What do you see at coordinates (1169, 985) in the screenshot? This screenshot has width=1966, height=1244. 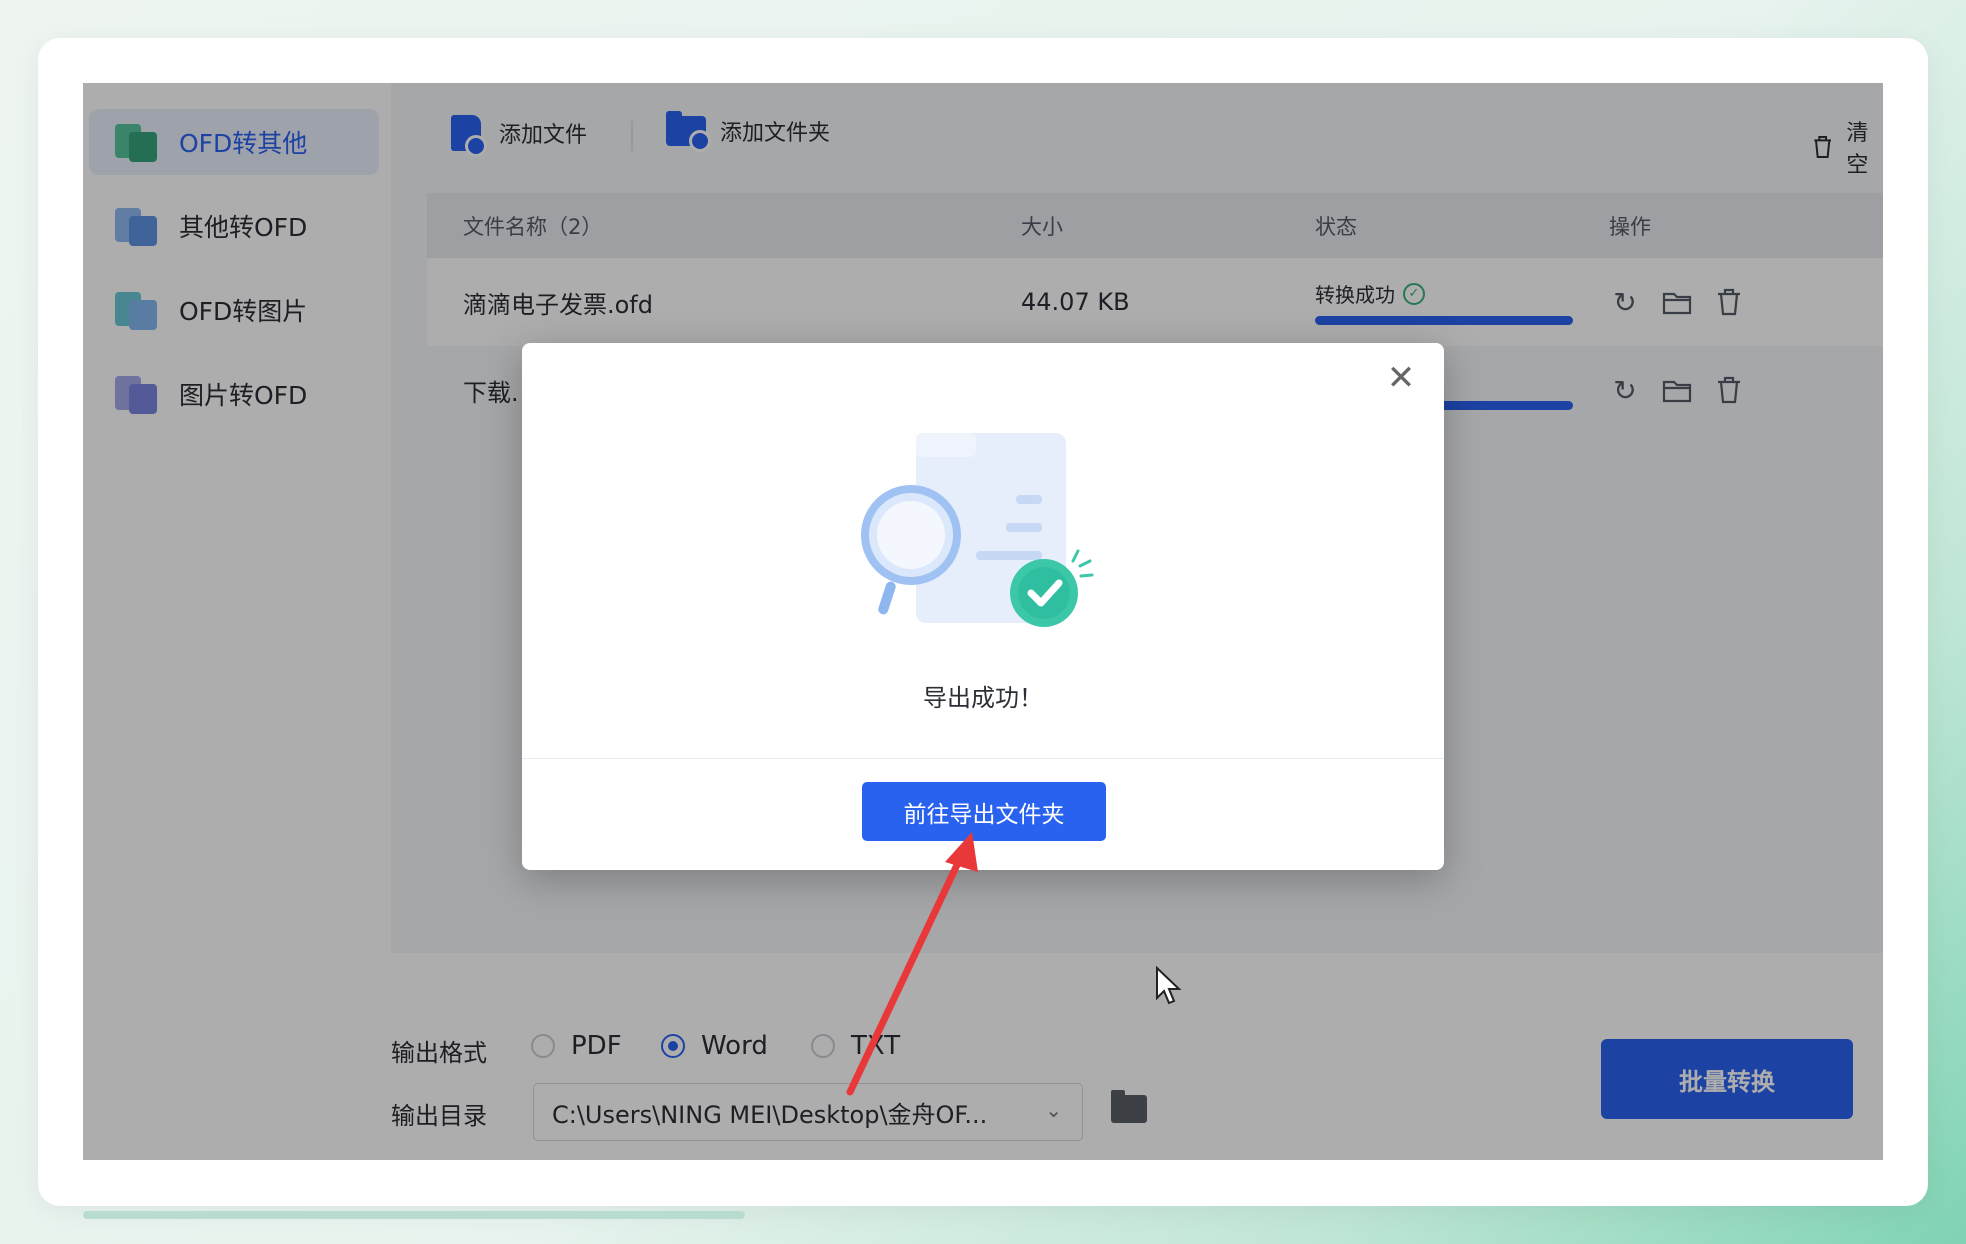 I see `mouse-cursor-icon` at bounding box center [1169, 985].